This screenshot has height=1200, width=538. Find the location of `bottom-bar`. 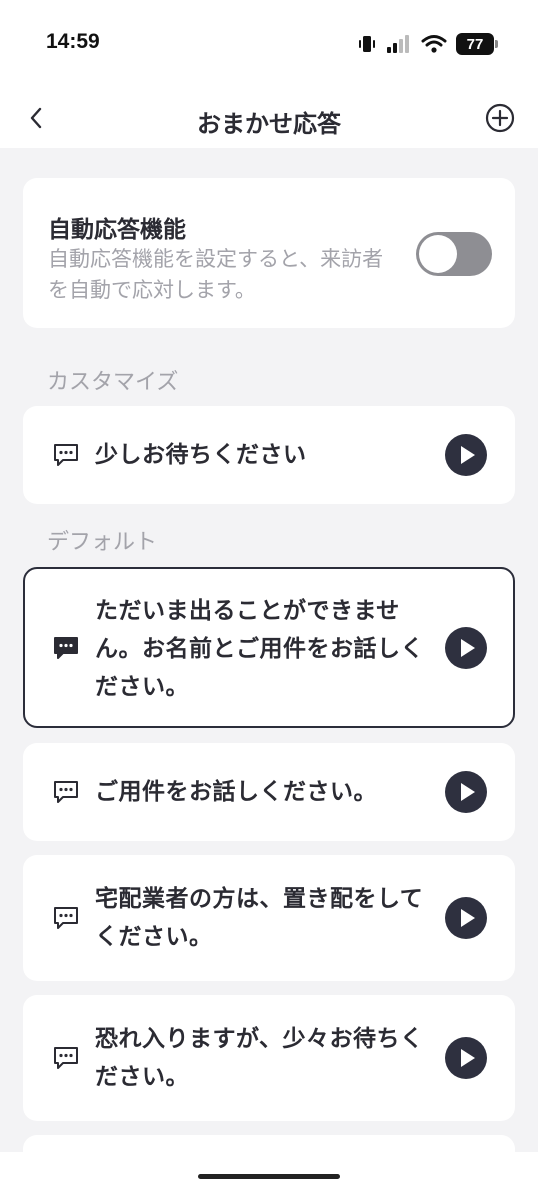

bottom-bar is located at coordinates (269, 1176).